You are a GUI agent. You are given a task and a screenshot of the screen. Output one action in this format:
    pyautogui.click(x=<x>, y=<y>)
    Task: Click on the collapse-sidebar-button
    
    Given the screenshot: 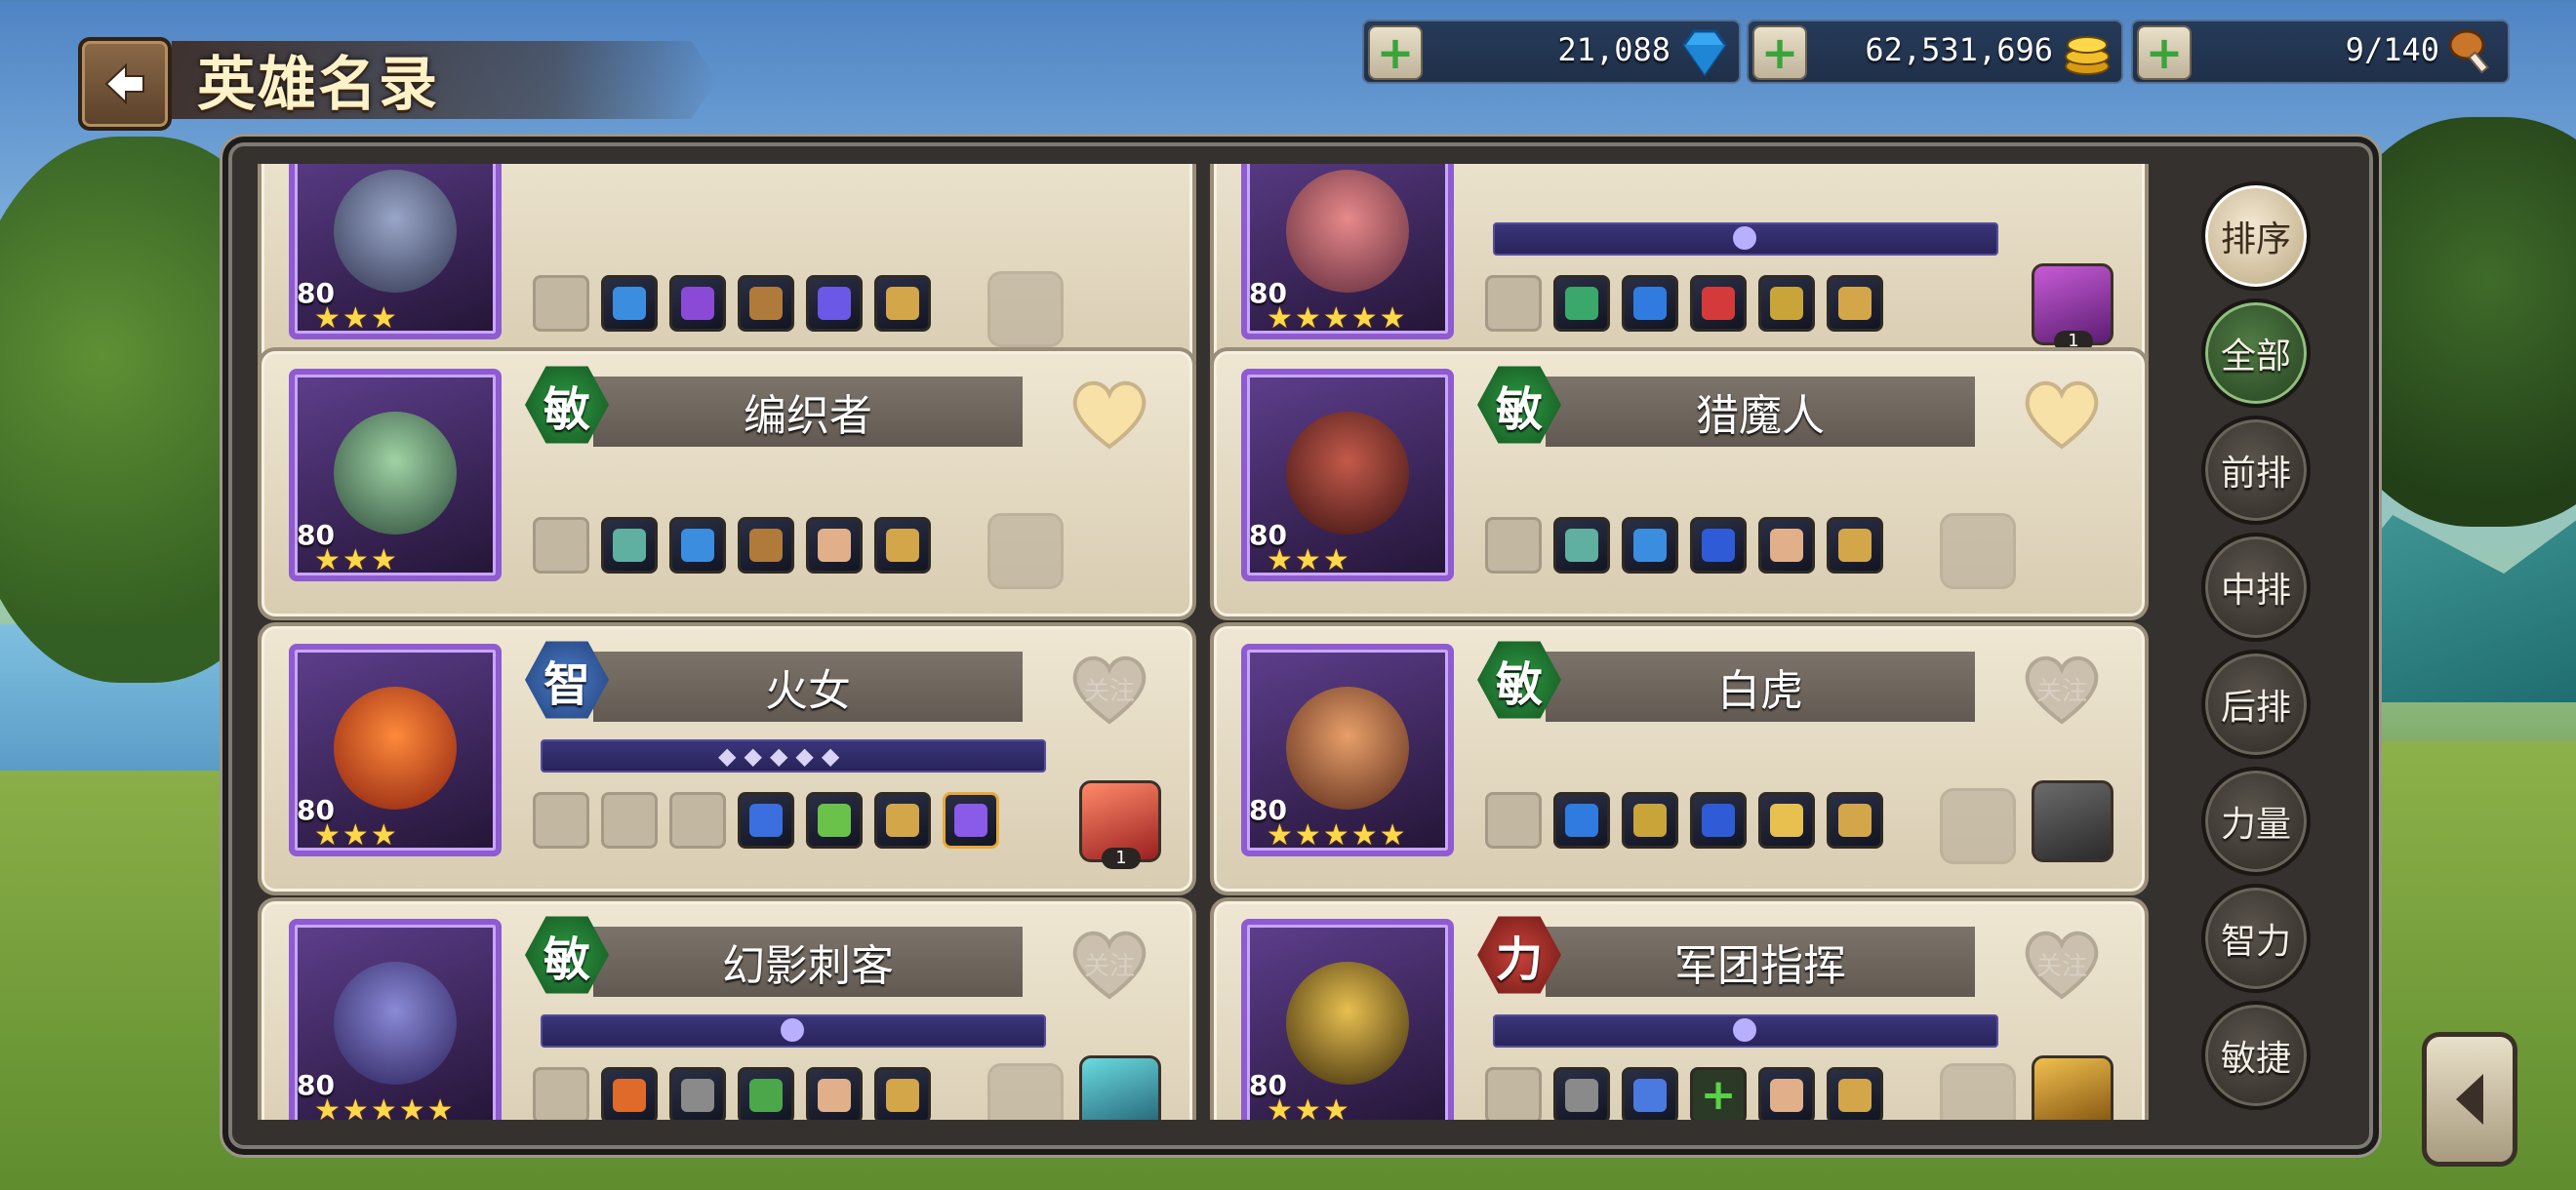 What is the action you would take?
    pyautogui.click(x=2469, y=1099)
    